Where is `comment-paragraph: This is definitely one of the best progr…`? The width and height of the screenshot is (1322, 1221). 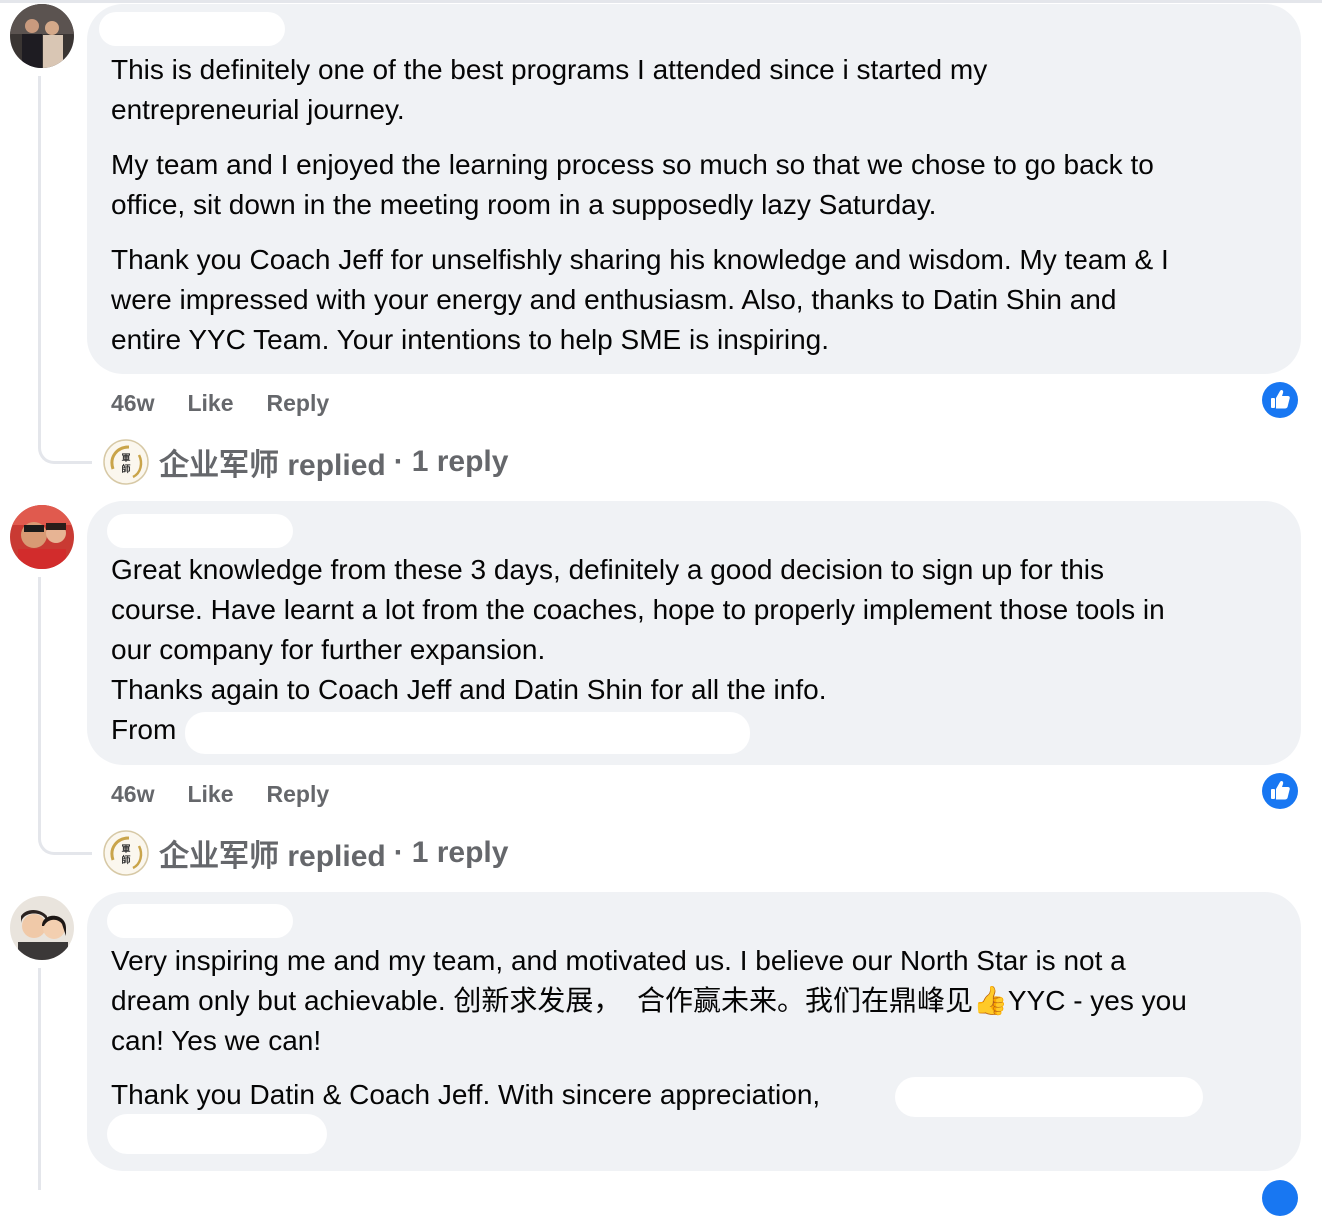 comment-paragraph: This is definitely one of the best progr… is located at coordinates (549, 89).